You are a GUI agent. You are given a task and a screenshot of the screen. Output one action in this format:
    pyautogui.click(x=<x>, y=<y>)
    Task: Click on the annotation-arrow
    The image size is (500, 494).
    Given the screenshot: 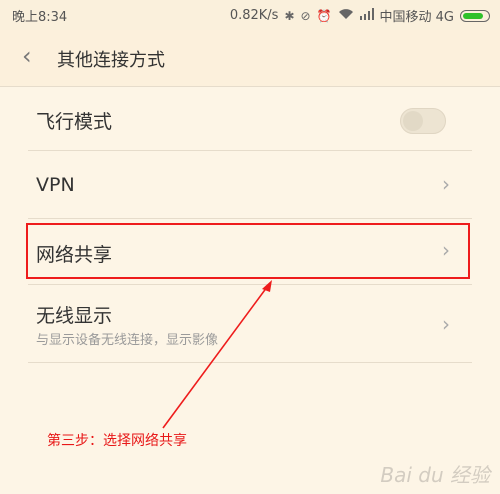 What is the action you would take?
    pyautogui.click(x=217, y=354)
    